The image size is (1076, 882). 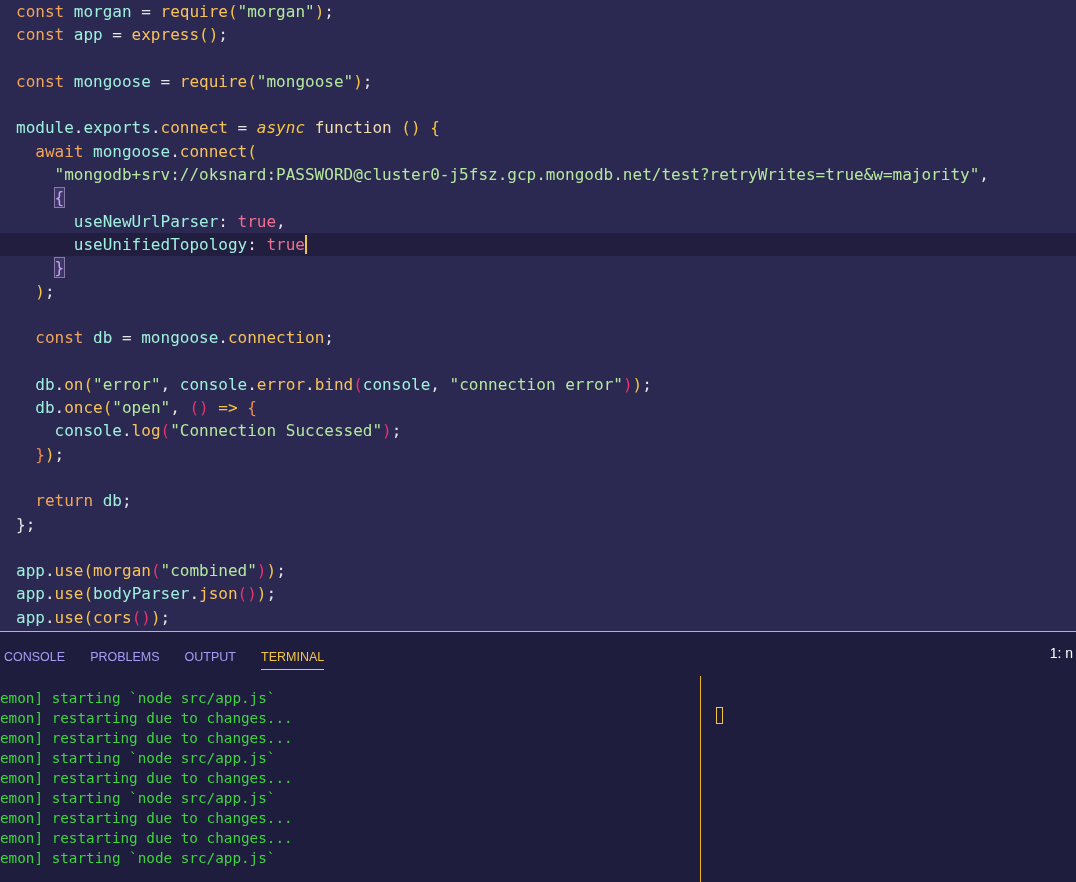 I want to click on code-line: useNewUrlParser: true,, so click(x=179, y=221).